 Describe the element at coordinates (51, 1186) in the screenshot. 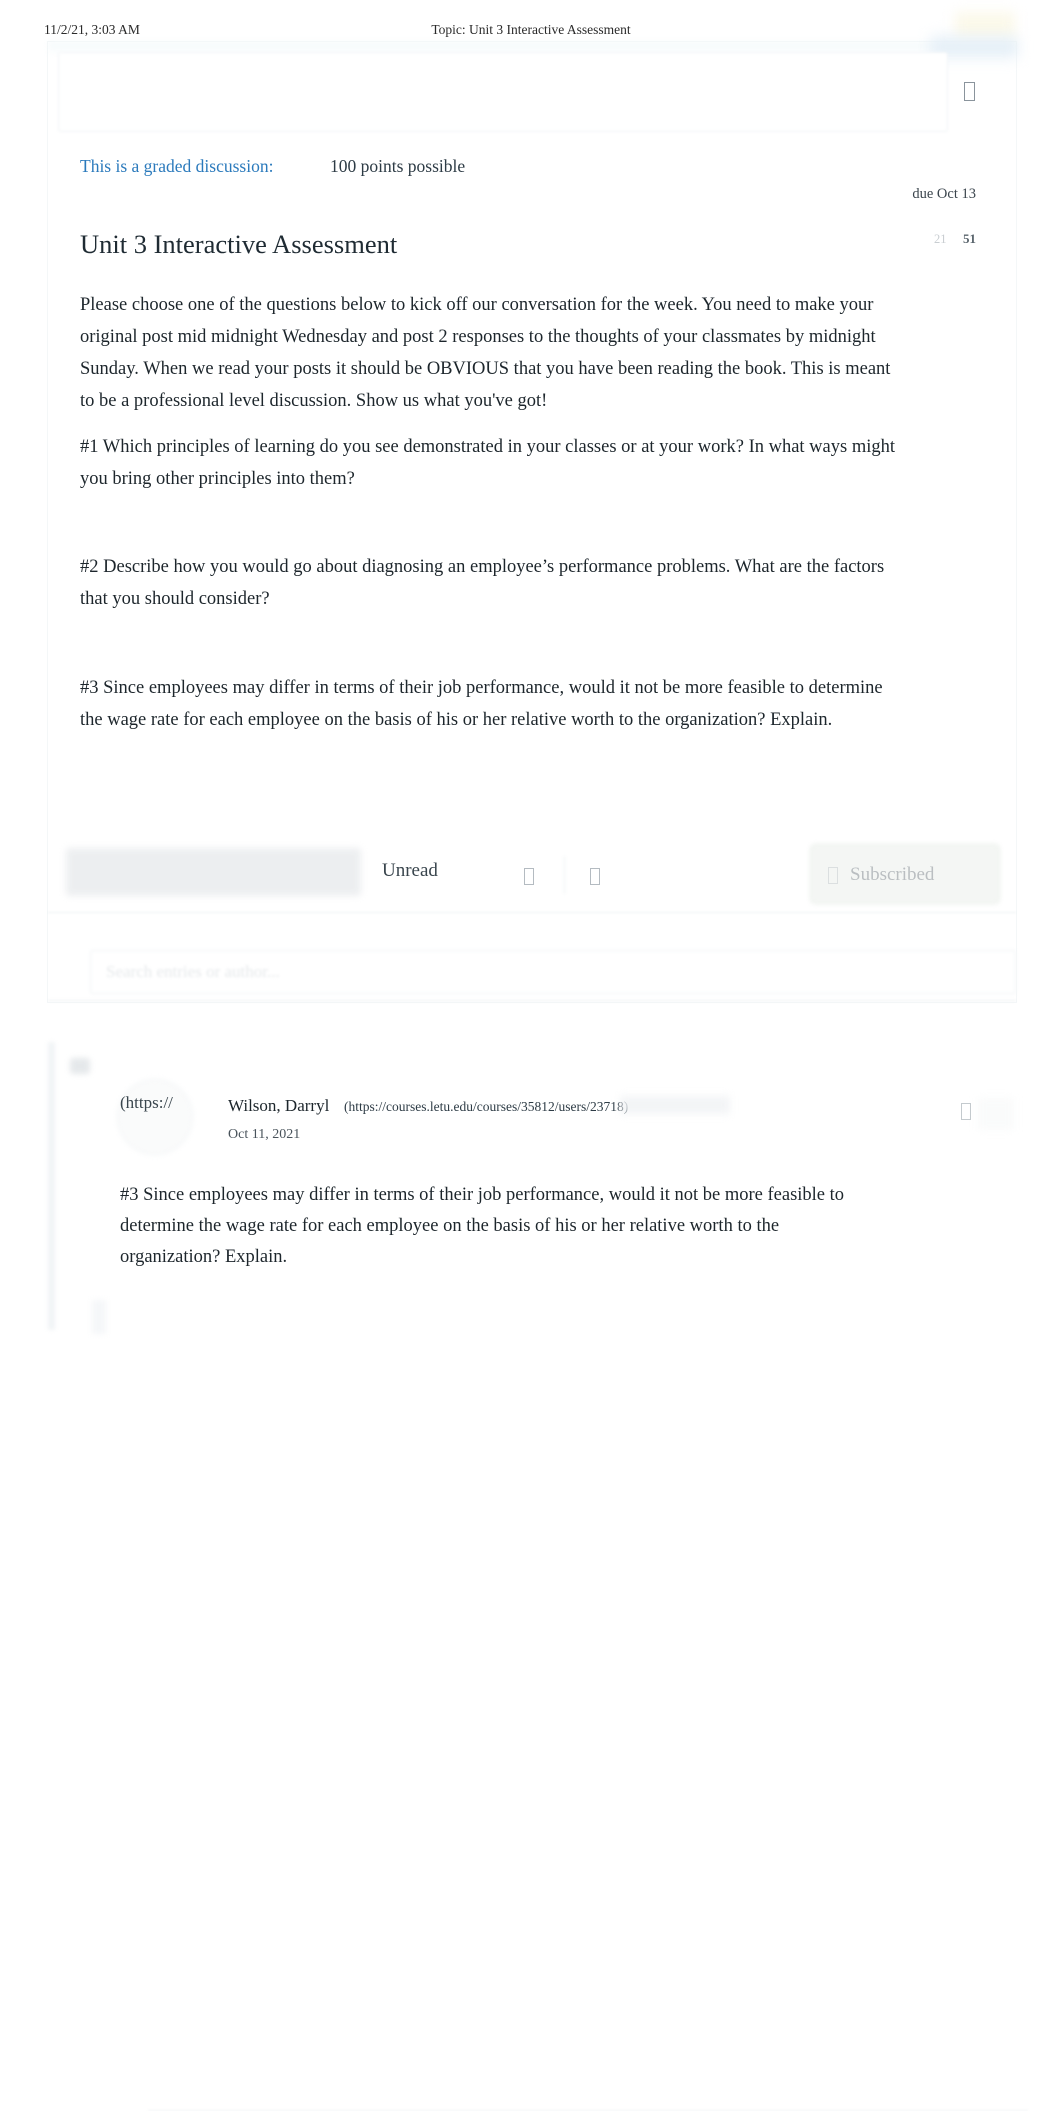

I see `entry-unread-rail` at that location.